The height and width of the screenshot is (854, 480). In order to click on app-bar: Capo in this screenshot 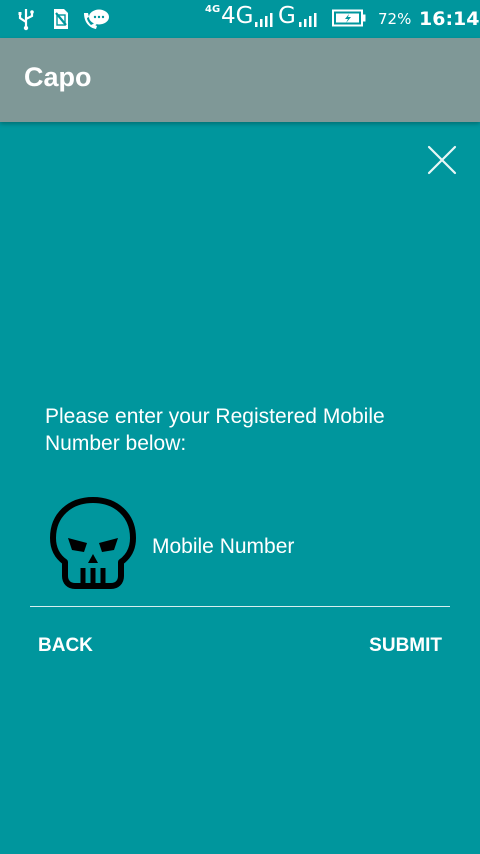, I will do `click(240, 80)`.